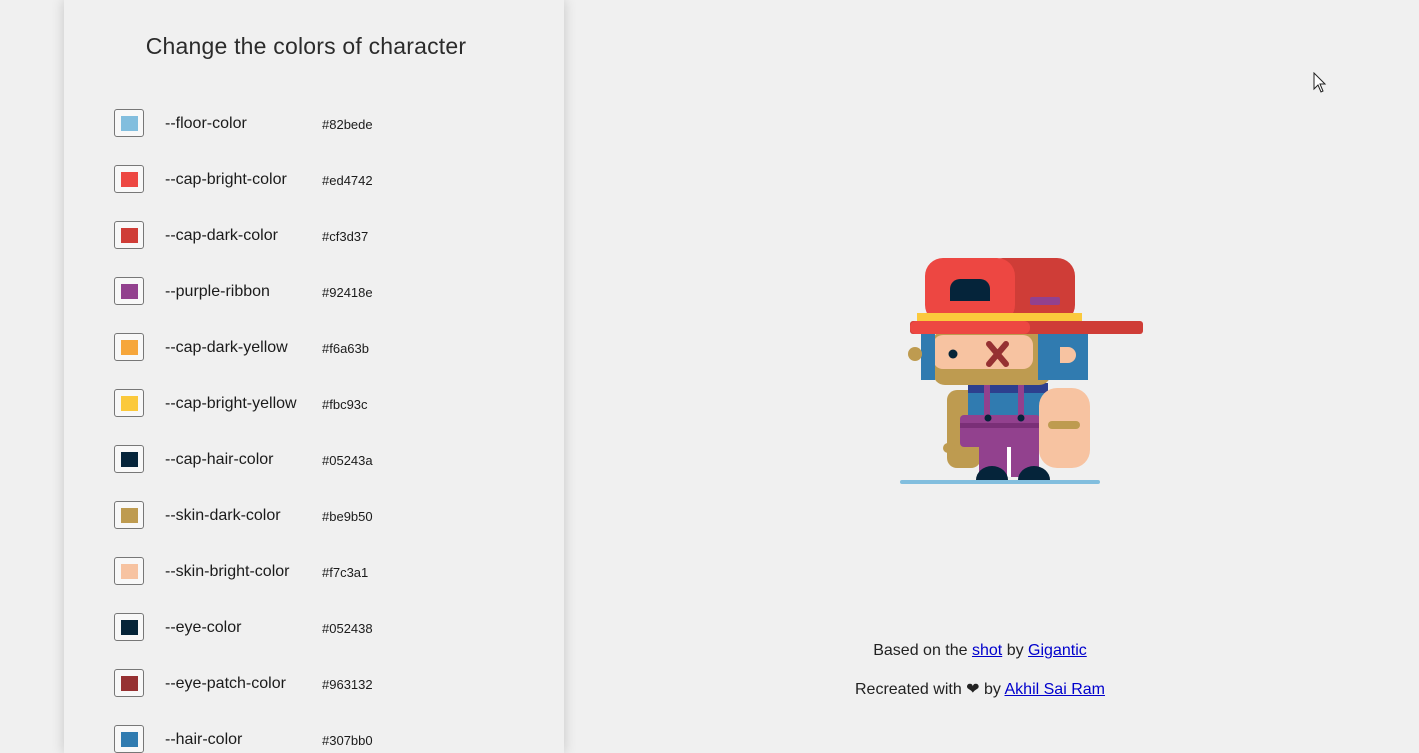 The width and height of the screenshot is (1419, 753). What do you see at coordinates (1068, 355) in the screenshot?
I see `ear` at bounding box center [1068, 355].